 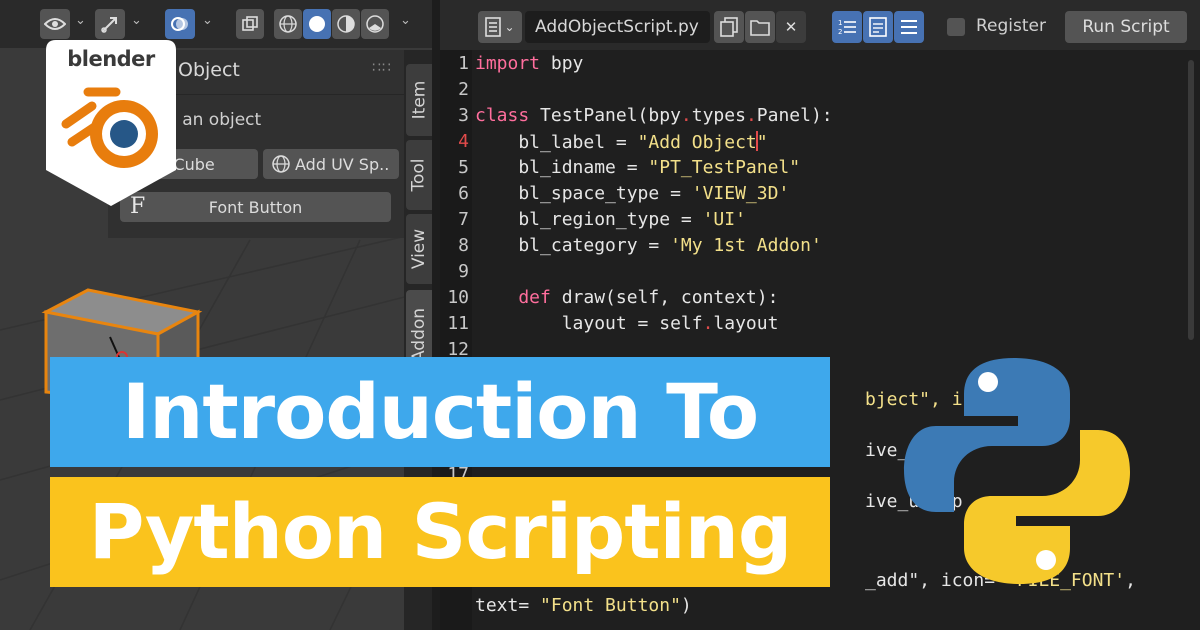 I want to click on solid-shading-icon, so click(x=317, y=24).